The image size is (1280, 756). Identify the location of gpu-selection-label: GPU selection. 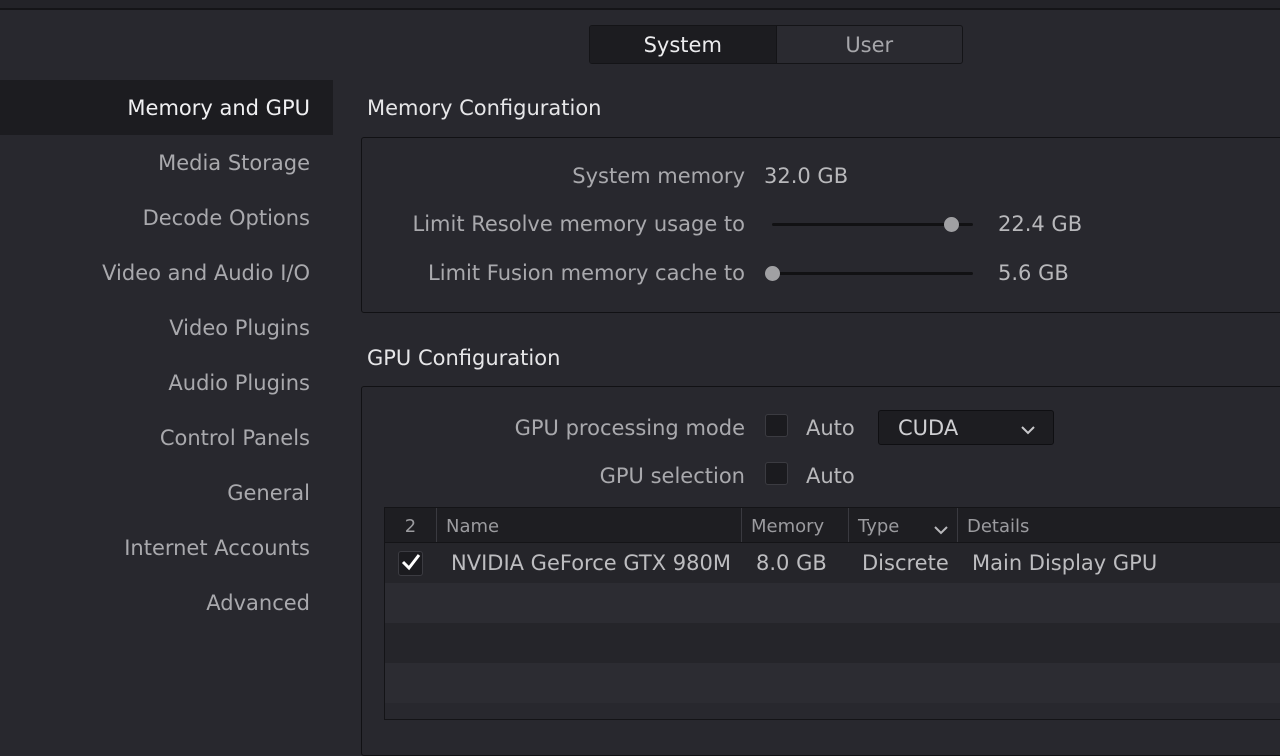
(672, 476).